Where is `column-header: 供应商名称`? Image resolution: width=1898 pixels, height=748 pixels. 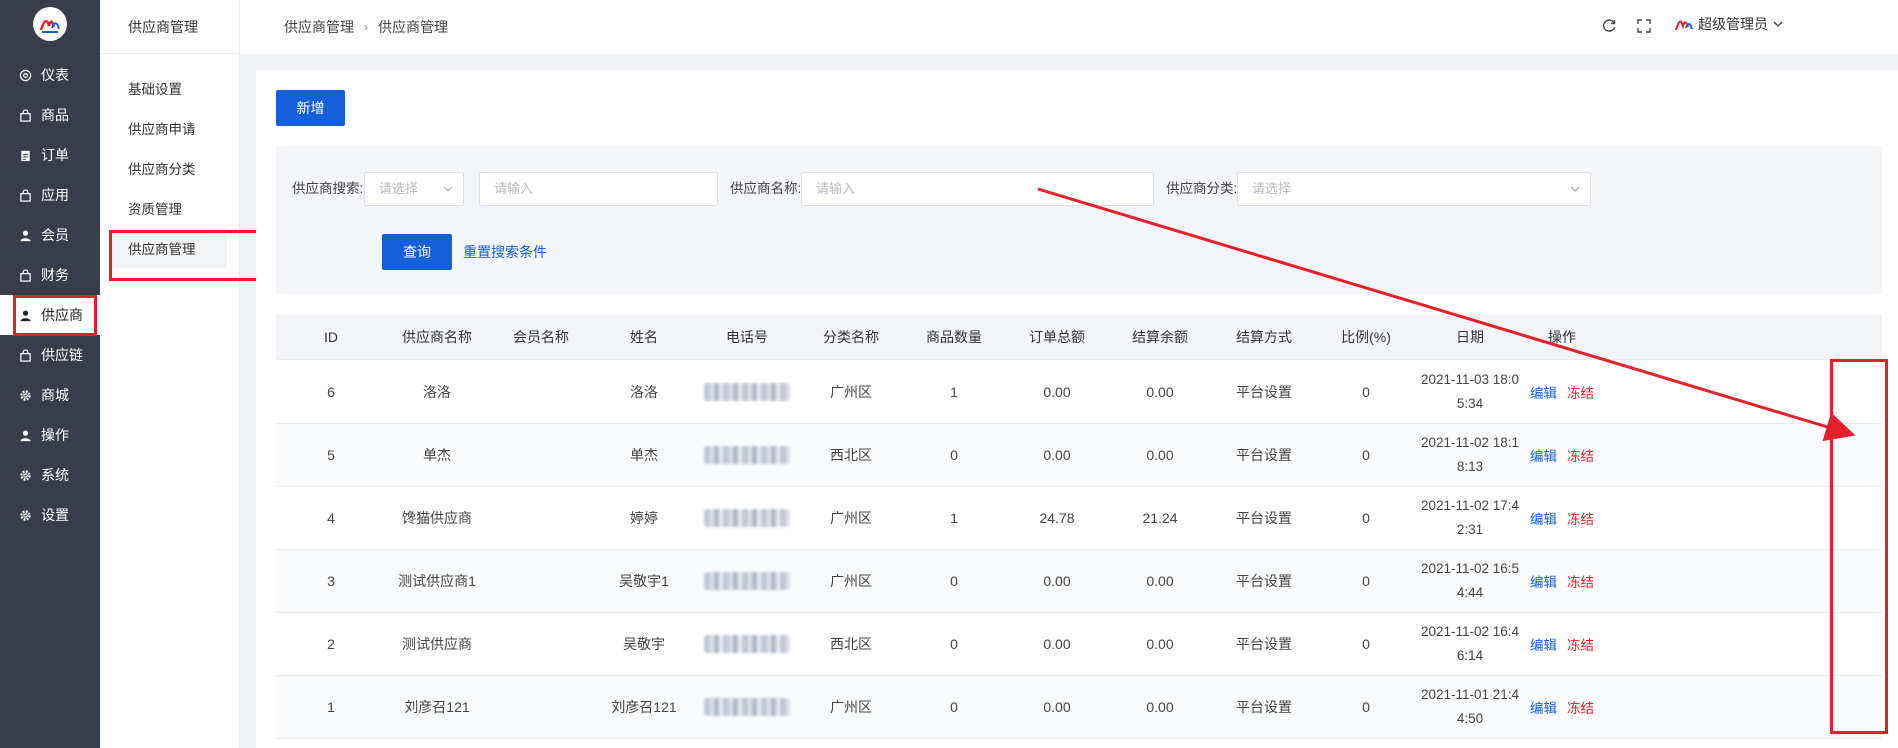
column-header: 供应商名称 is located at coordinates (437, 337).